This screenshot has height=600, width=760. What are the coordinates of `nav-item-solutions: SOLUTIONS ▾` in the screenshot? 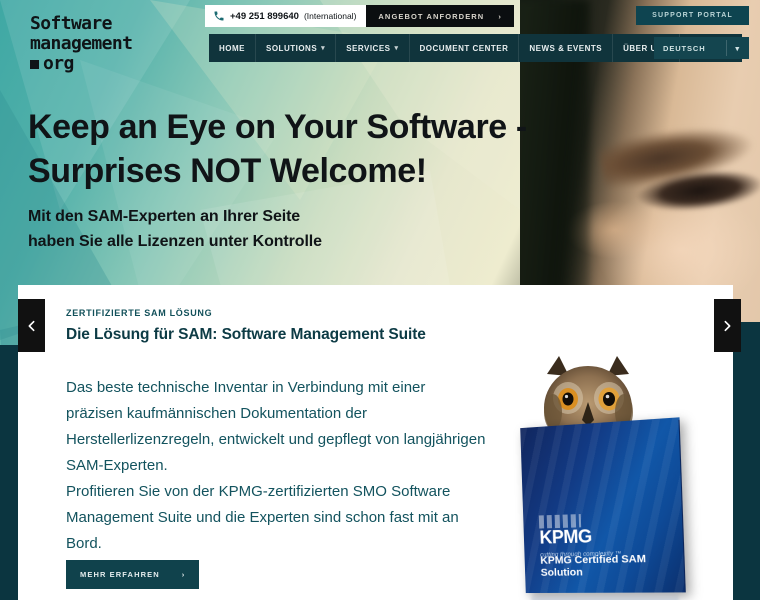 It's located at (296, 48).